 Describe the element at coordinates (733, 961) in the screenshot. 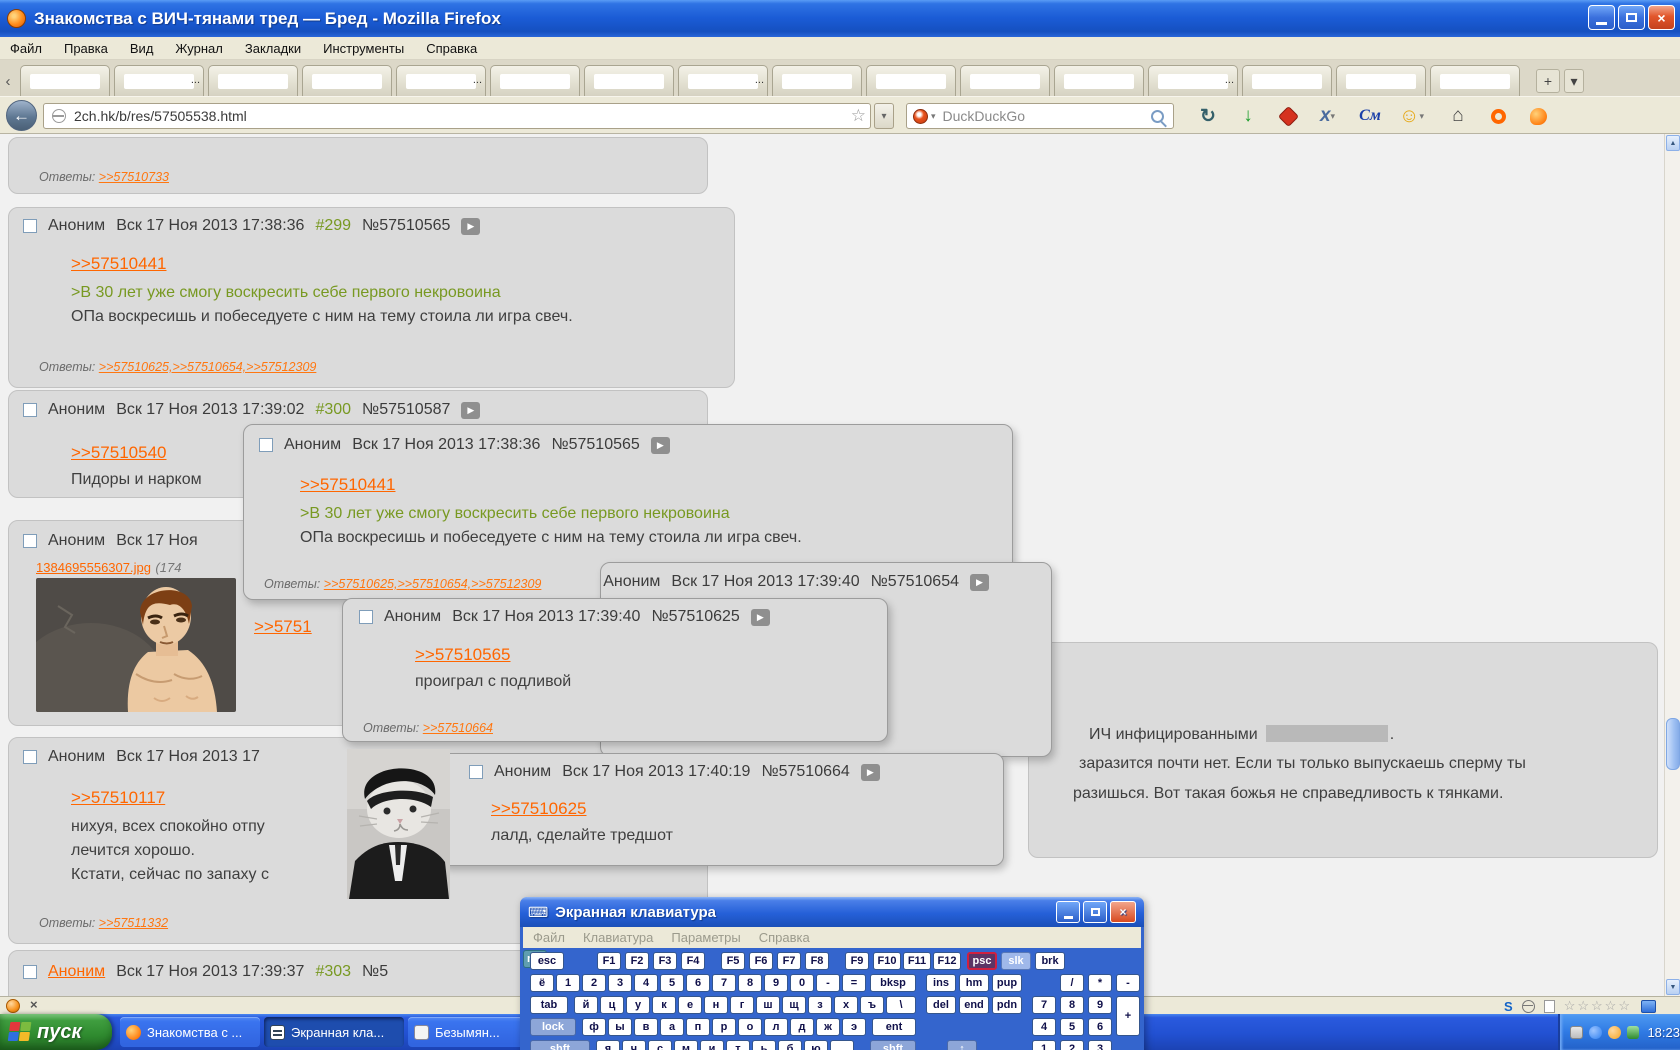

I see `osk-key-F5: F5` at that location.